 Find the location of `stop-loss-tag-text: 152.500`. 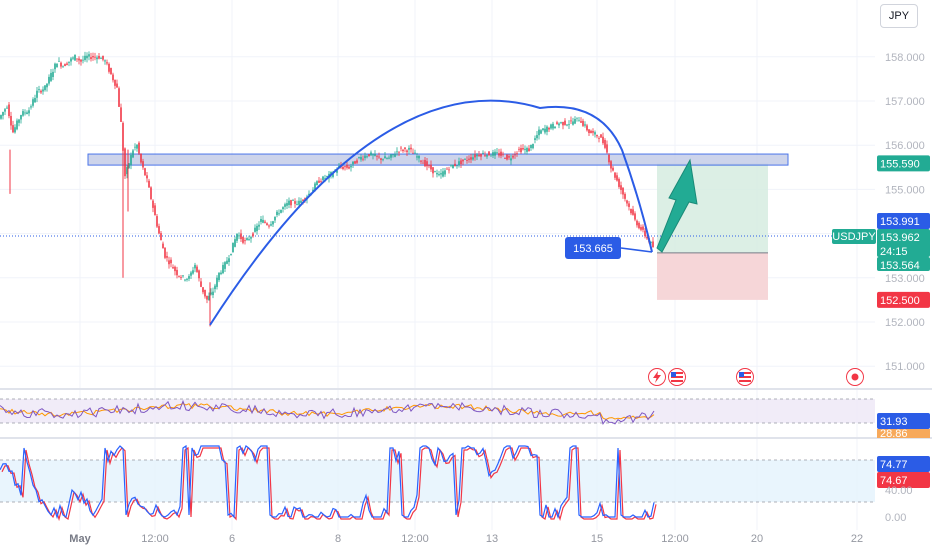

stop-loss-tag-text: 152.500 is located at coordinates (900, 301).